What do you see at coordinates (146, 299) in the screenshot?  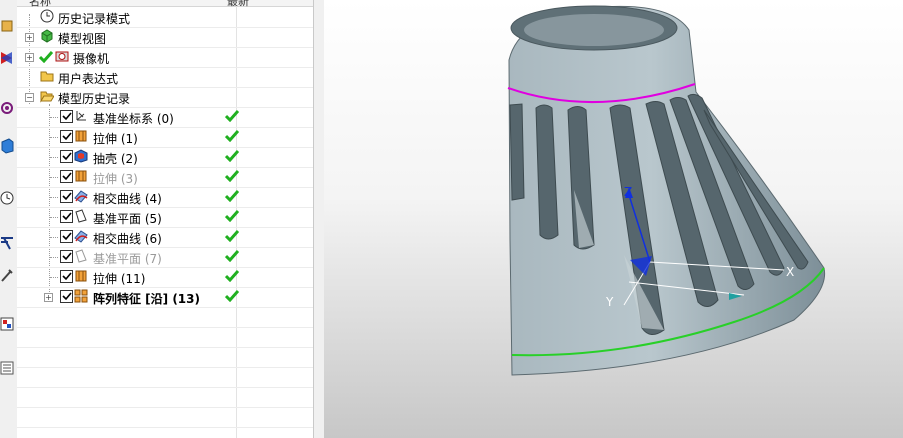 I see `node-label: 阵列特征 [沿] (13)` at bounding box center [146, 299].